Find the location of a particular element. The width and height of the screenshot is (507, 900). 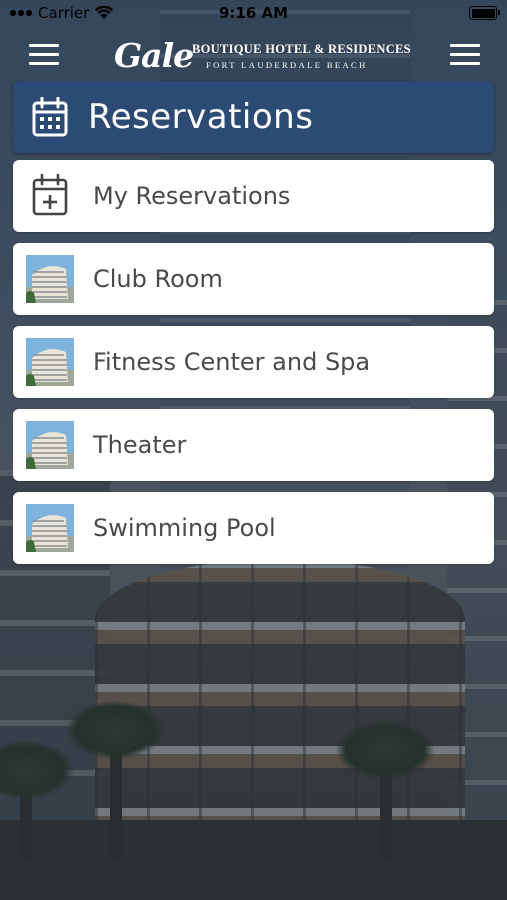

battery-icon is located at coordinates (484, 13).